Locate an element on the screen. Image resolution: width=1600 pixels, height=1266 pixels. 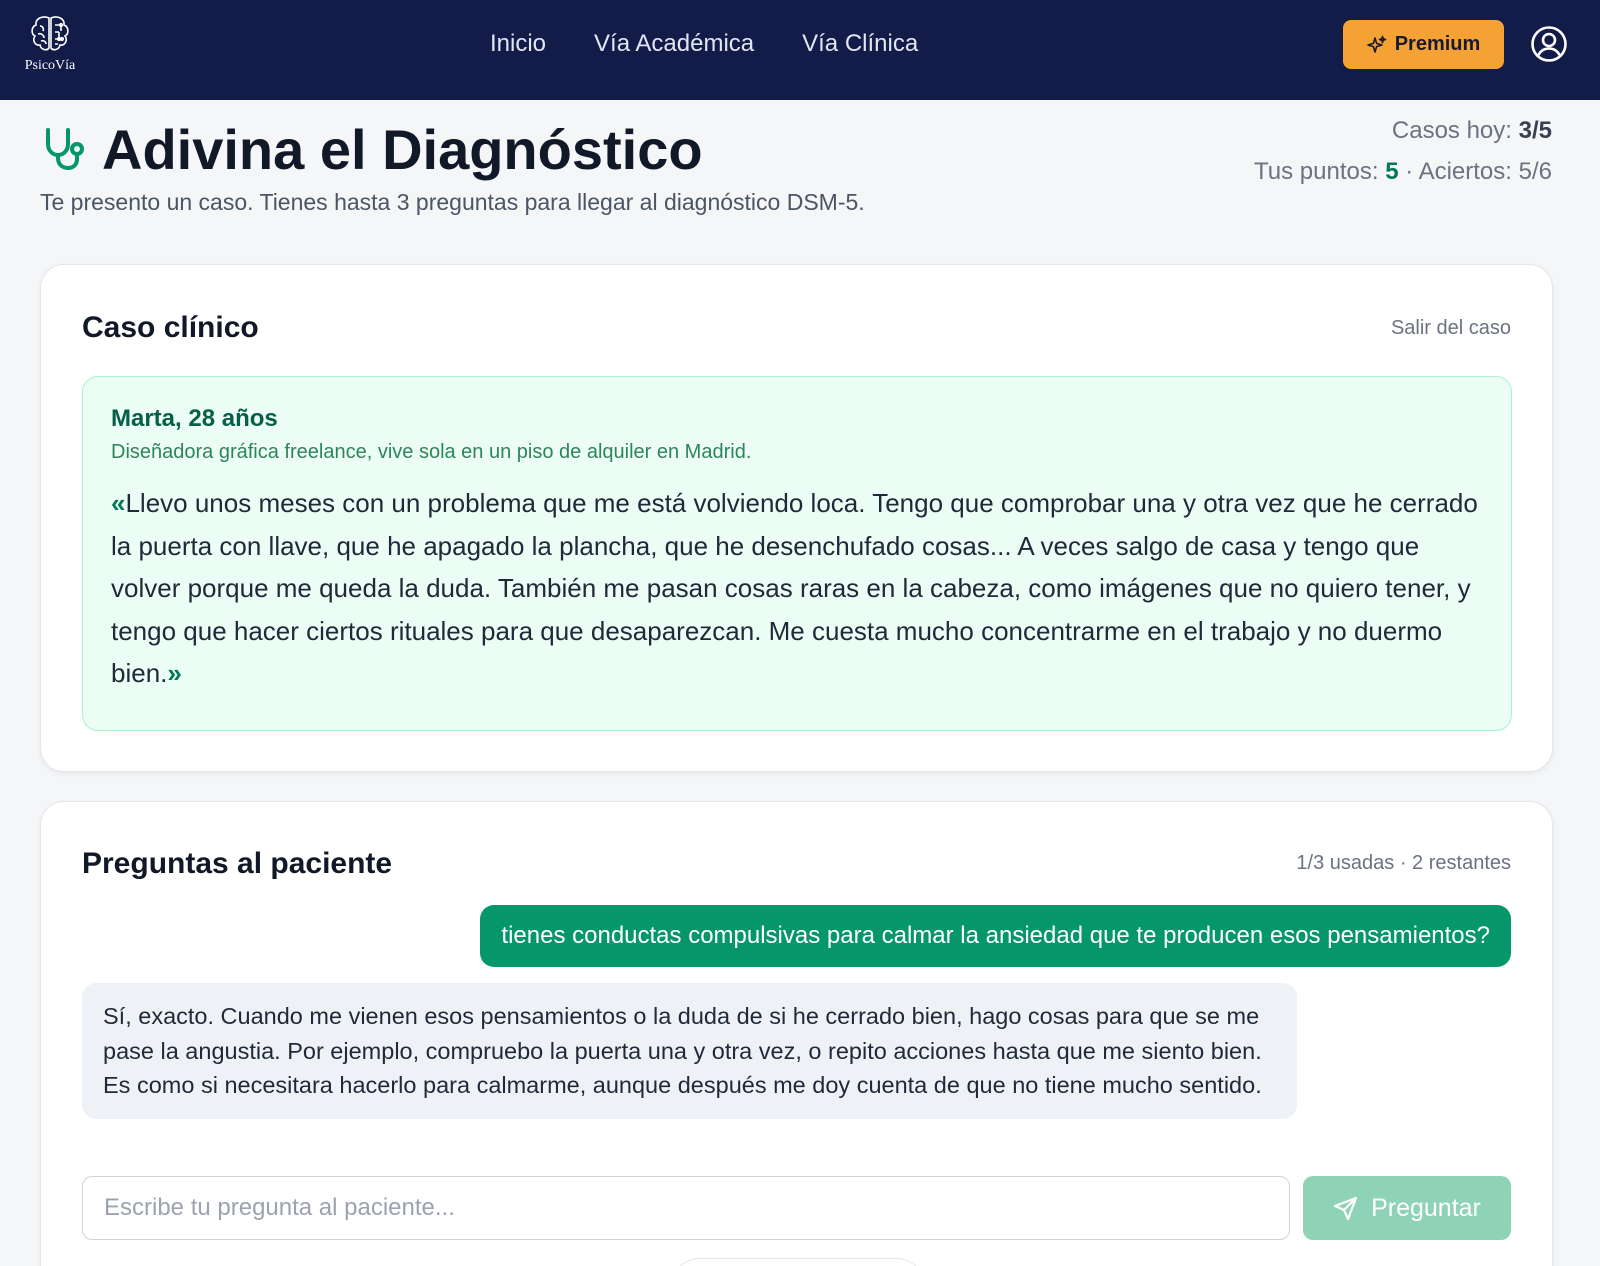
premium-label: Premium is located at coordinates (1437, 44).